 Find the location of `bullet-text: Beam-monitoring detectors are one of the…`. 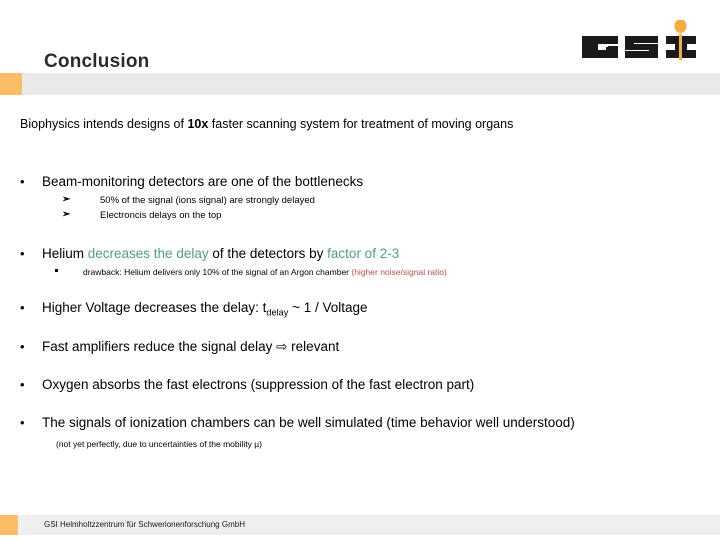

bullet-text: Beam-monitoring detectors are one of the… is located at coordinates (203, 181).